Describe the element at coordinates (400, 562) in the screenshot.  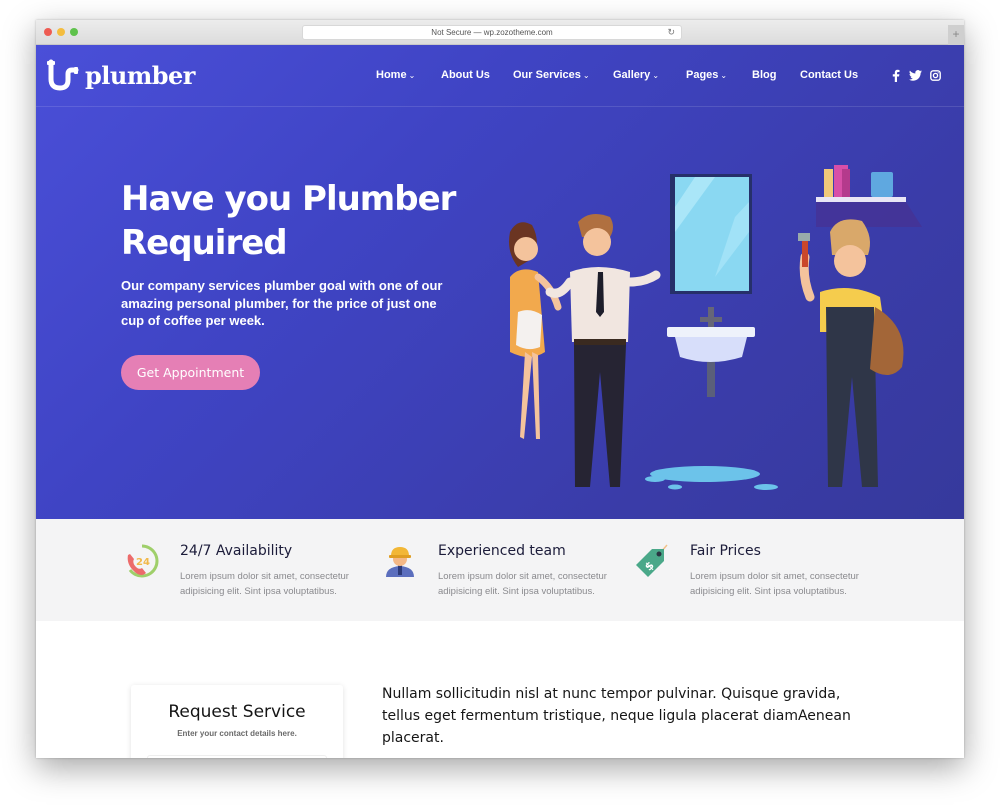
I see `worker-icon` at that location.